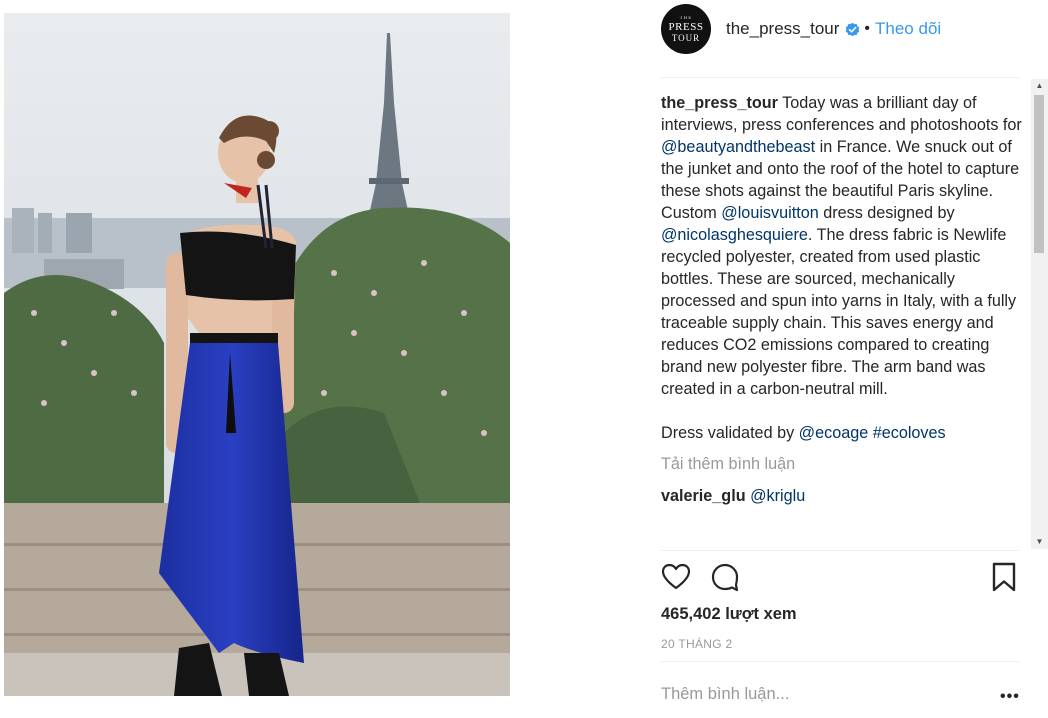 The height and width of the screenshot is (718, 1048). What do you see at coordinates (840, 29) in the screenshot?
I see `post-header: THE PRESS TOUR the_press_tour • Theo dõi` at bounding box center [840, 29].